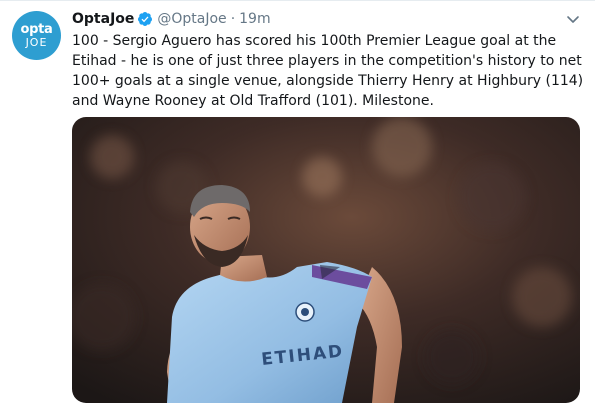  What do you see at coordinates (145, 19) in the screenshot?
I see `verified-badge-icon` at bounding box center [145, 19].